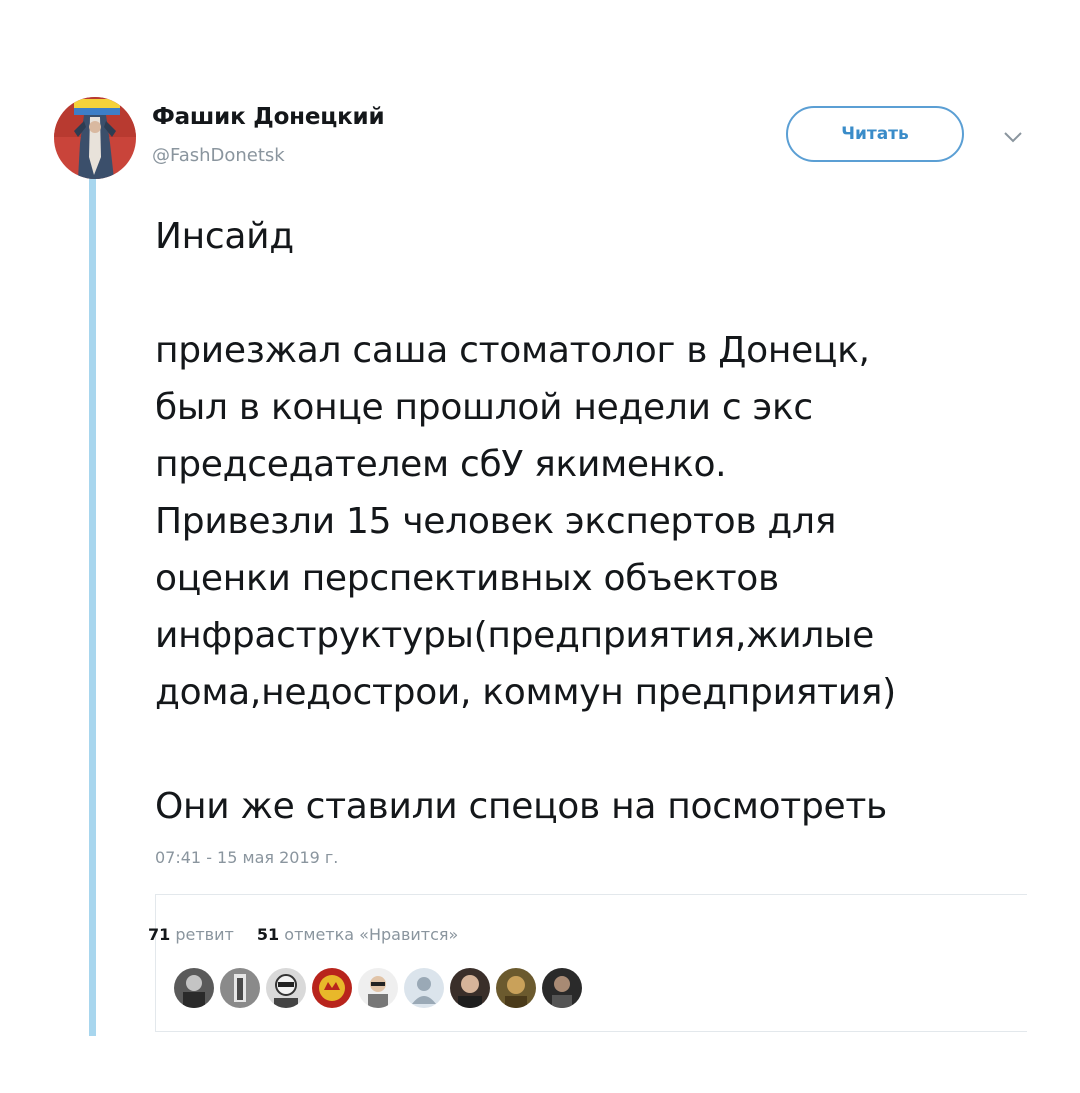  Describe the element at coordinates (521, 806) in the screenshot. I see `tweet-line: Они же ставили спецов на посмотреть` at that location.